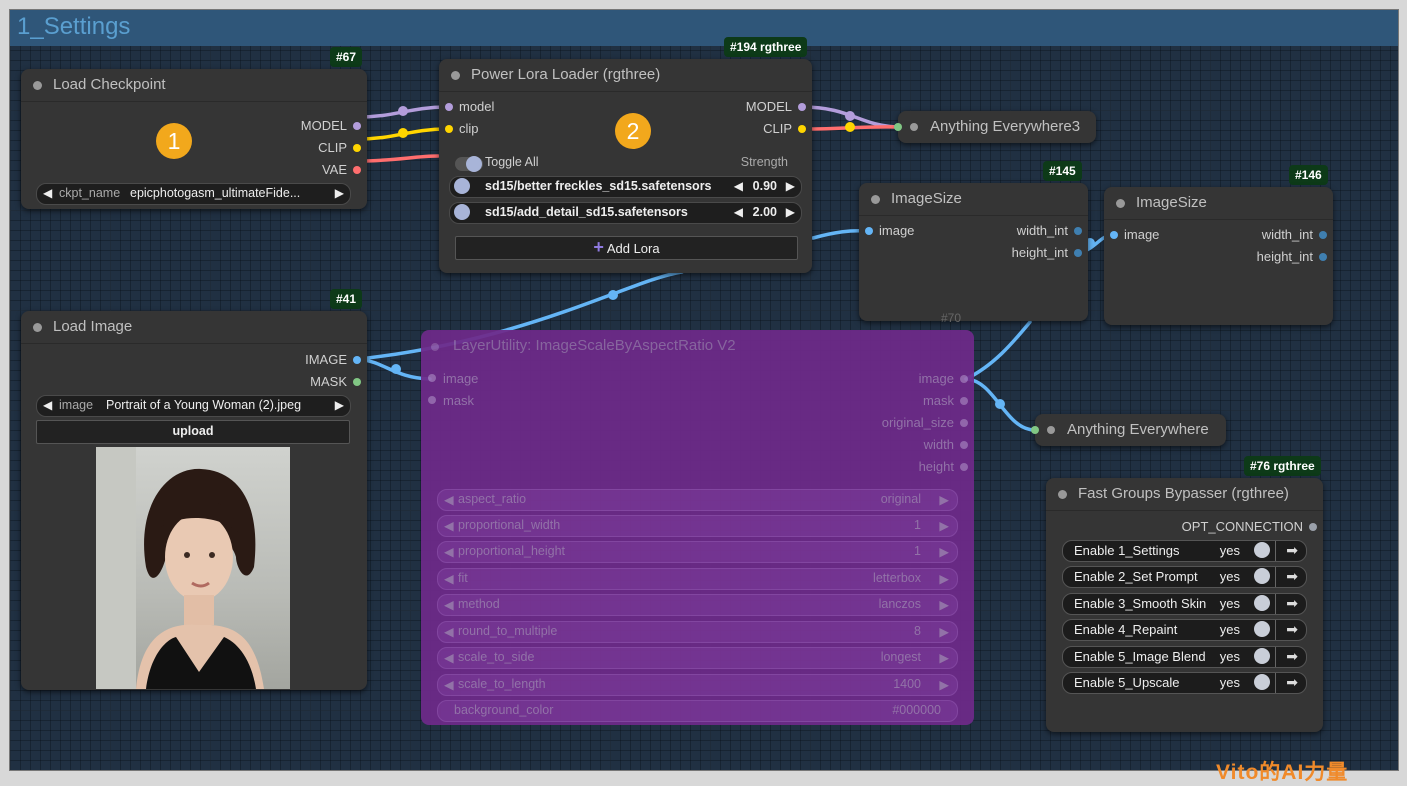  I want to click on bypass-row: Enable 4_Repaint yes ➡, so click(1184, 630).